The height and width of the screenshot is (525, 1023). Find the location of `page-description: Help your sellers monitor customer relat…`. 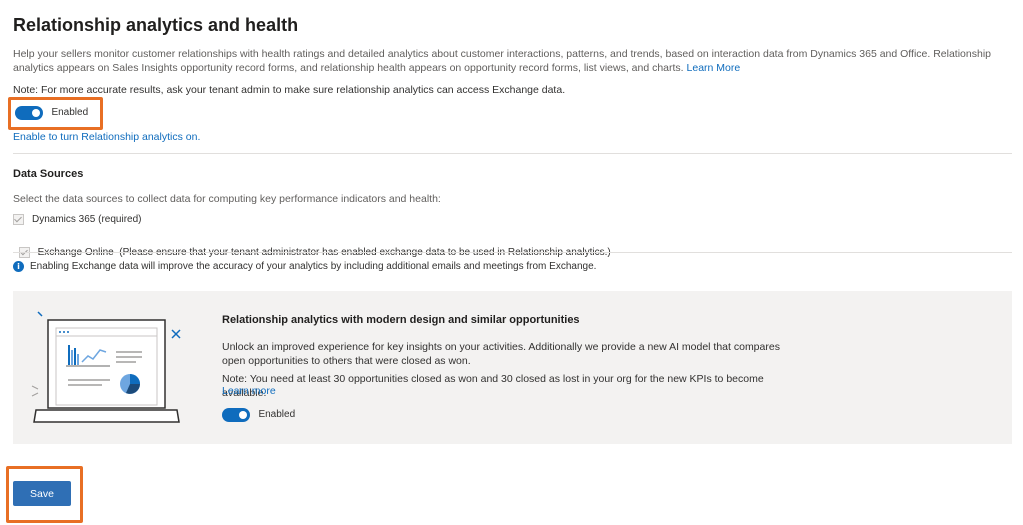

page-description: Help your sellers monitor customer relat… is located at coordinates (510, 61).